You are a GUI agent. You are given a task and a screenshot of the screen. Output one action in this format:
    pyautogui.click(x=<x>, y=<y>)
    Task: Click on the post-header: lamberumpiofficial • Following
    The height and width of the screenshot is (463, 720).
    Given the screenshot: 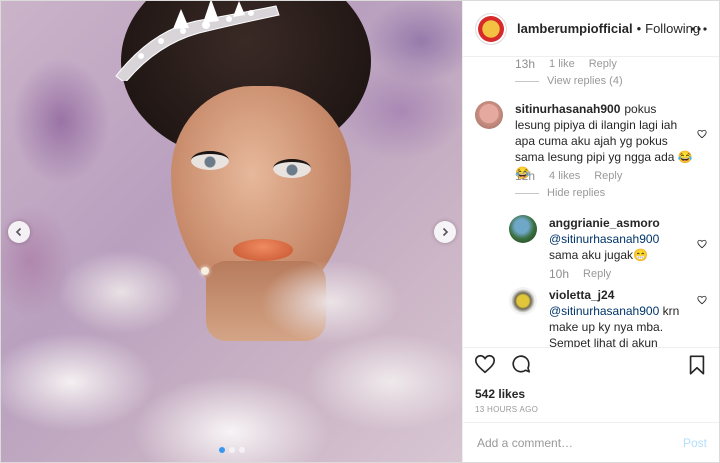 What is the action you would take?
    pyautogui.click(x=591, y=29)
    